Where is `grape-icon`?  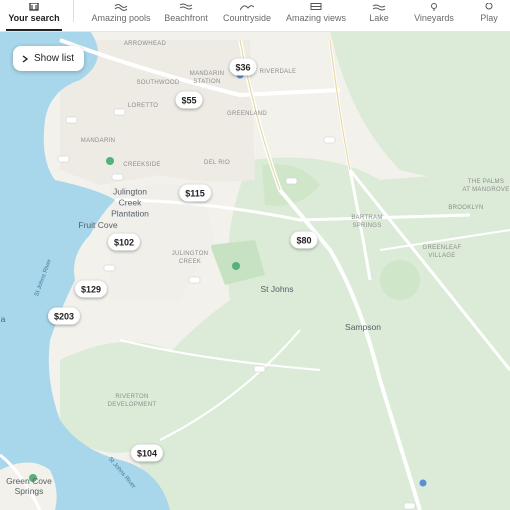 grape-icon is located at coordinates (434, 7).